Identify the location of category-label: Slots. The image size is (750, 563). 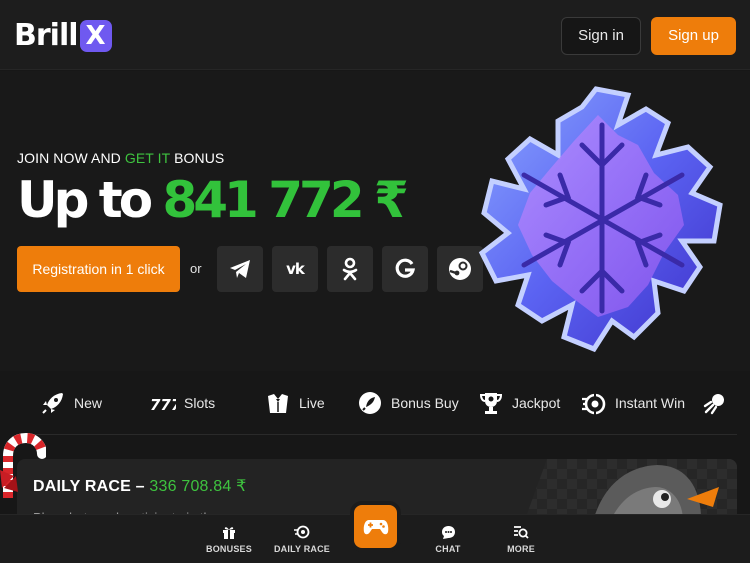
(200, 403).